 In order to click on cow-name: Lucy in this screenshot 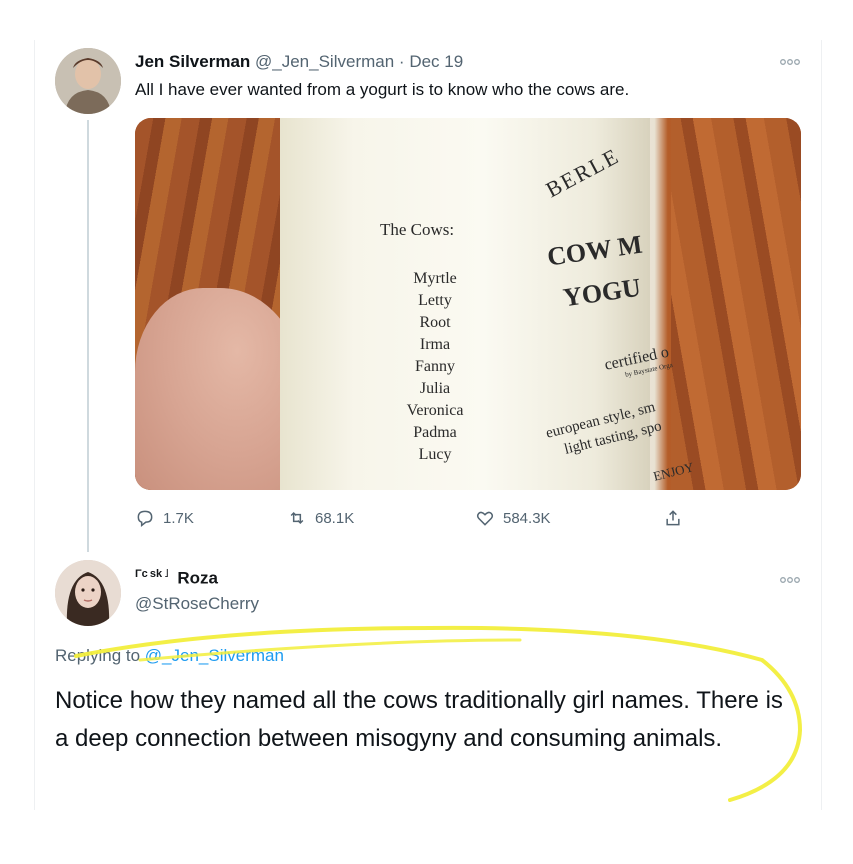, I will do `click(435, 454)`.